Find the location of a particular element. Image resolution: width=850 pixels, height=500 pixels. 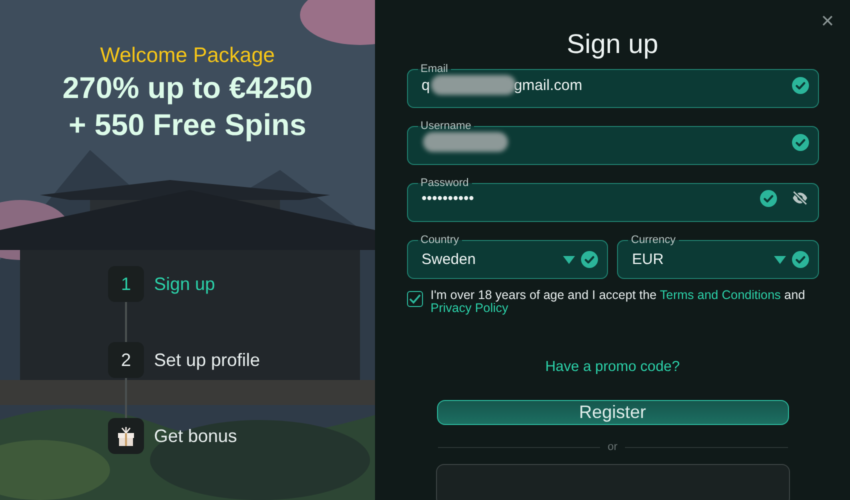

step-label: Get bonus is located at coordinates (196, 436).